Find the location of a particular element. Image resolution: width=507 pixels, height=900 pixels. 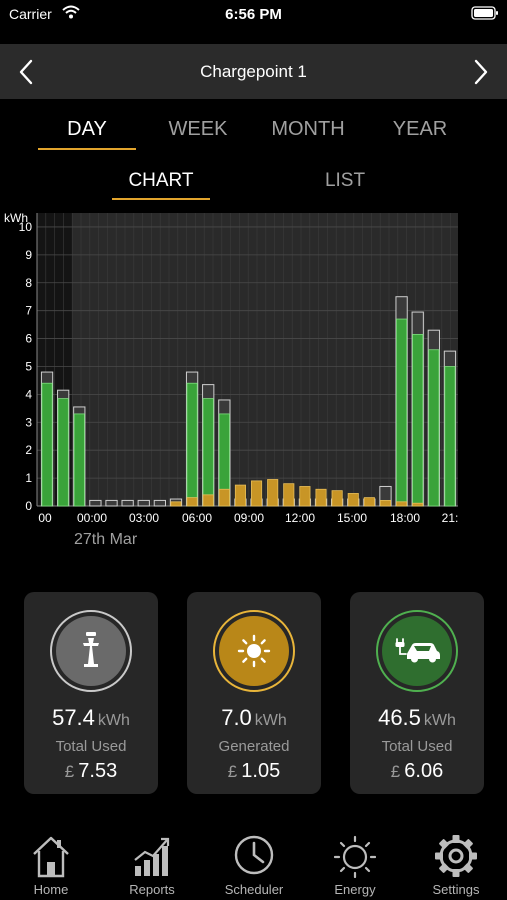

y-tick-label: 6 is located at coordinates (28, 339).